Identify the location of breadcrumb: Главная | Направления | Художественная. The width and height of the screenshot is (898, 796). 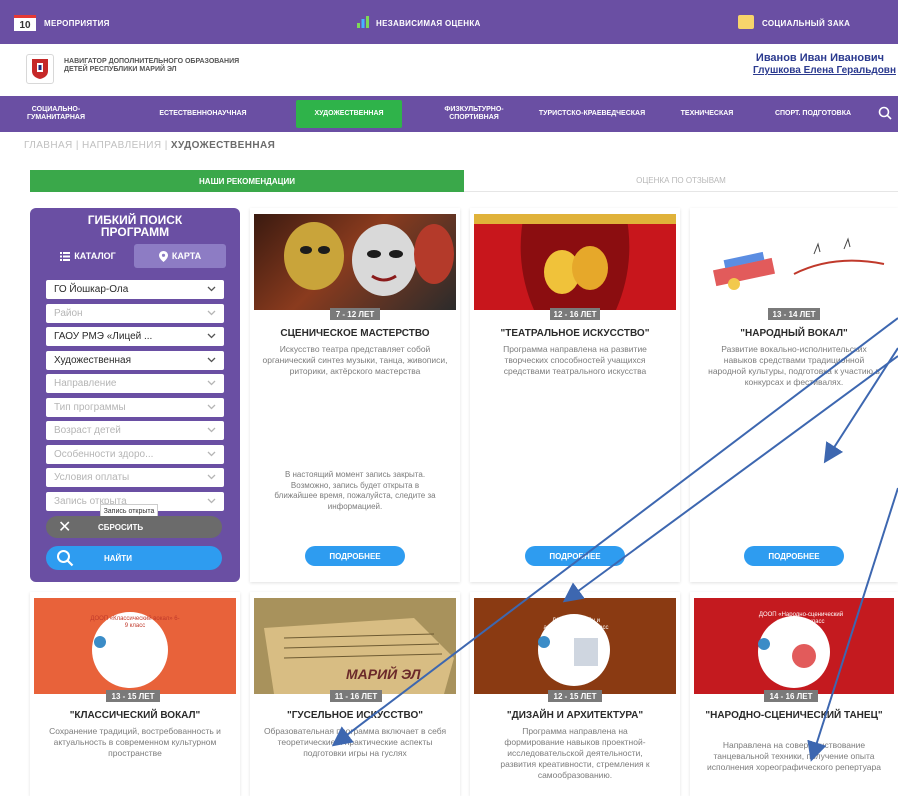
(149, 145).